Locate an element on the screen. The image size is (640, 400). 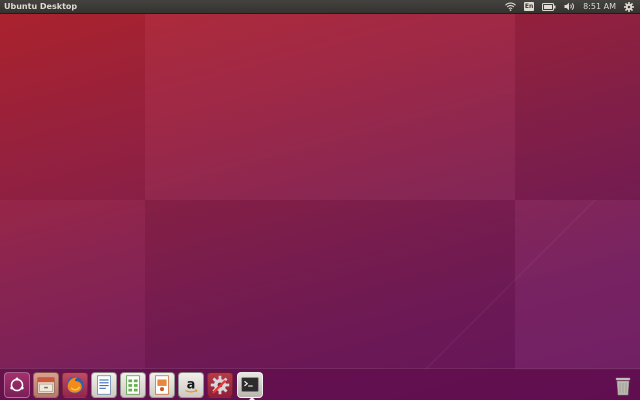
calc-launcher is located at coordinates (133, 385).